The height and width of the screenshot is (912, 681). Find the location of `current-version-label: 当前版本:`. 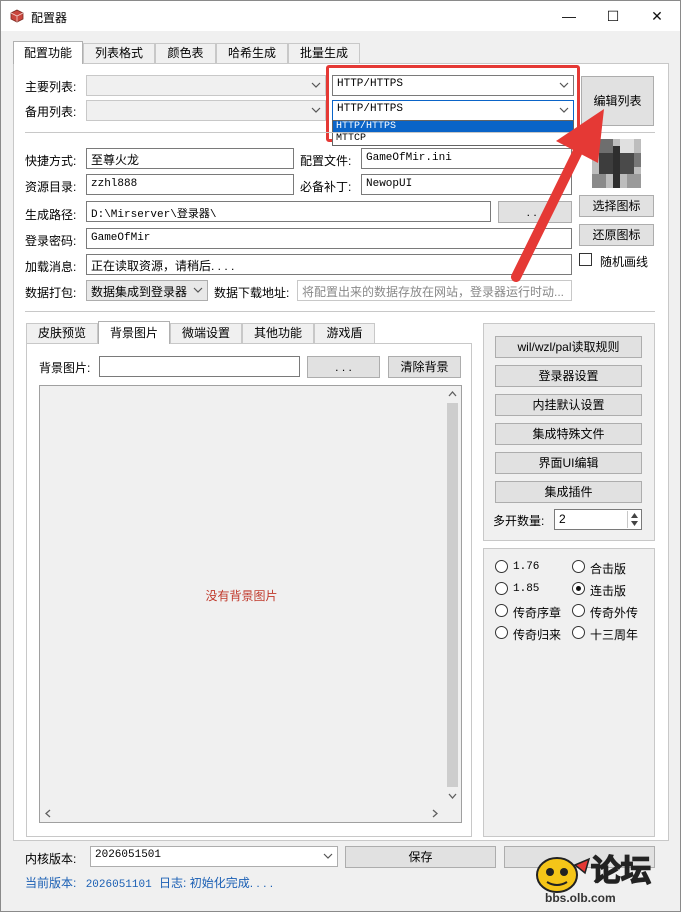

current-version-label: 当前版本: is located at coordinates (51, 883).